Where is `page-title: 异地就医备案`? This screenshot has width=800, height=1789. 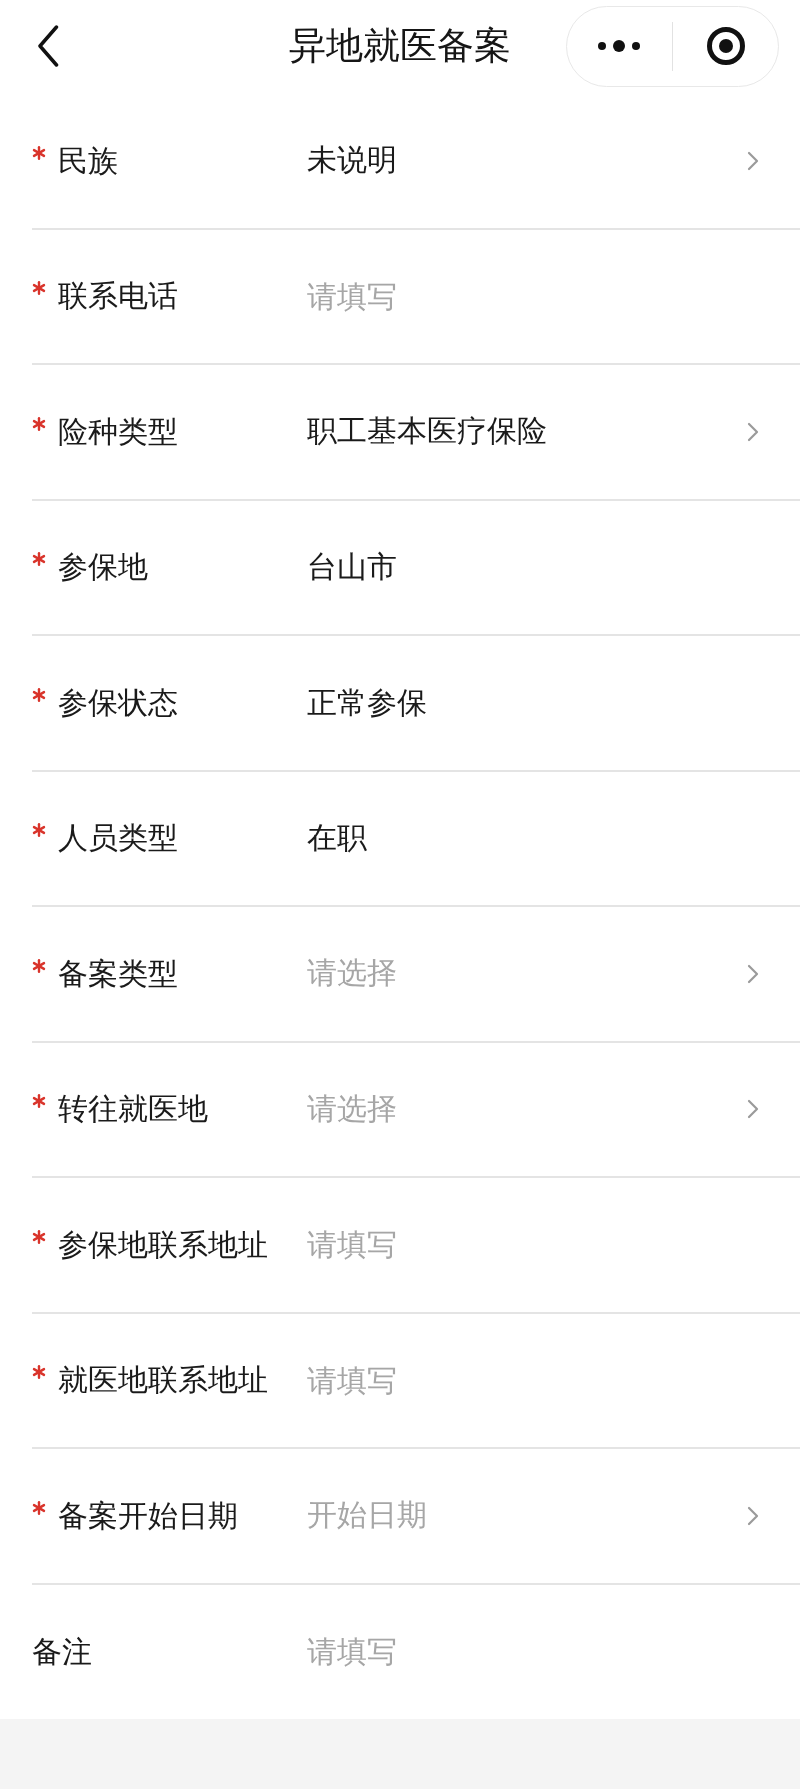 page-title: 异地就医备案 is located at coordinates (400, 46).